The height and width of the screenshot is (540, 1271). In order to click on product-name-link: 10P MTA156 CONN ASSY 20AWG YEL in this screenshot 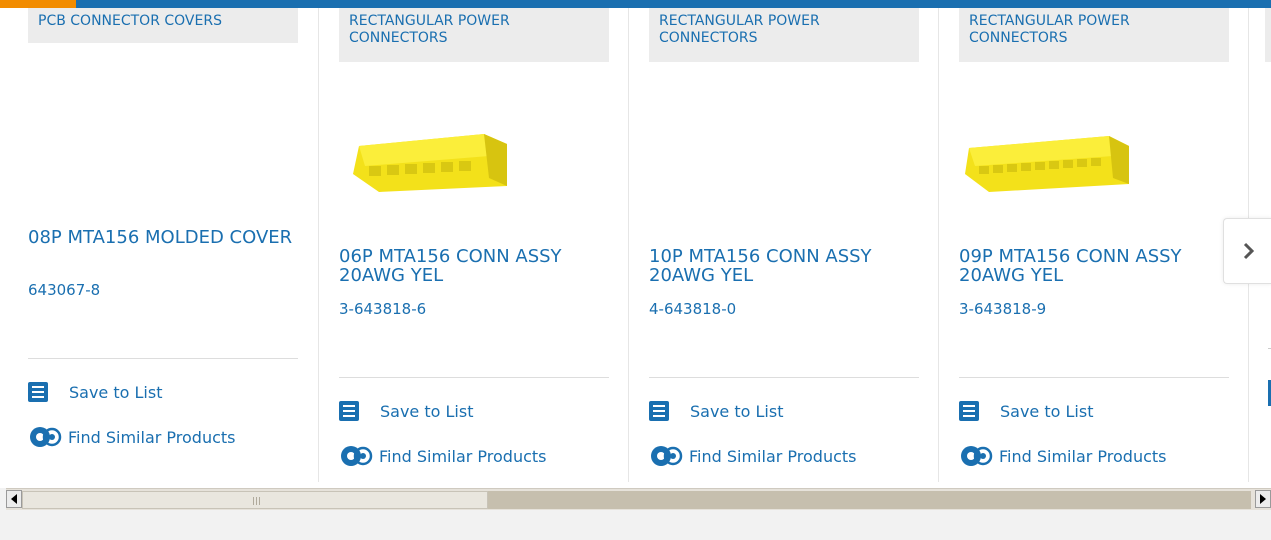, I will do `click(784, 266)`.